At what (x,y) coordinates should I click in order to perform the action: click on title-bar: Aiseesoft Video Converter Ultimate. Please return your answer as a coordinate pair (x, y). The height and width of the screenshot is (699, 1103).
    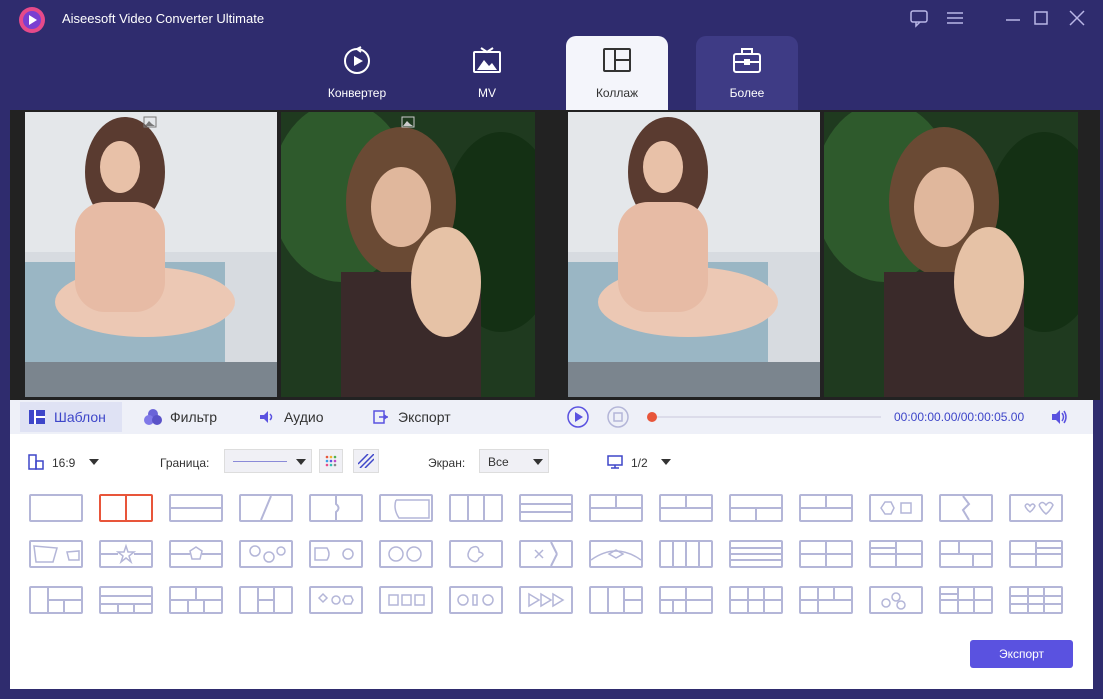
    Looking at the image, I should click on (551, 18).